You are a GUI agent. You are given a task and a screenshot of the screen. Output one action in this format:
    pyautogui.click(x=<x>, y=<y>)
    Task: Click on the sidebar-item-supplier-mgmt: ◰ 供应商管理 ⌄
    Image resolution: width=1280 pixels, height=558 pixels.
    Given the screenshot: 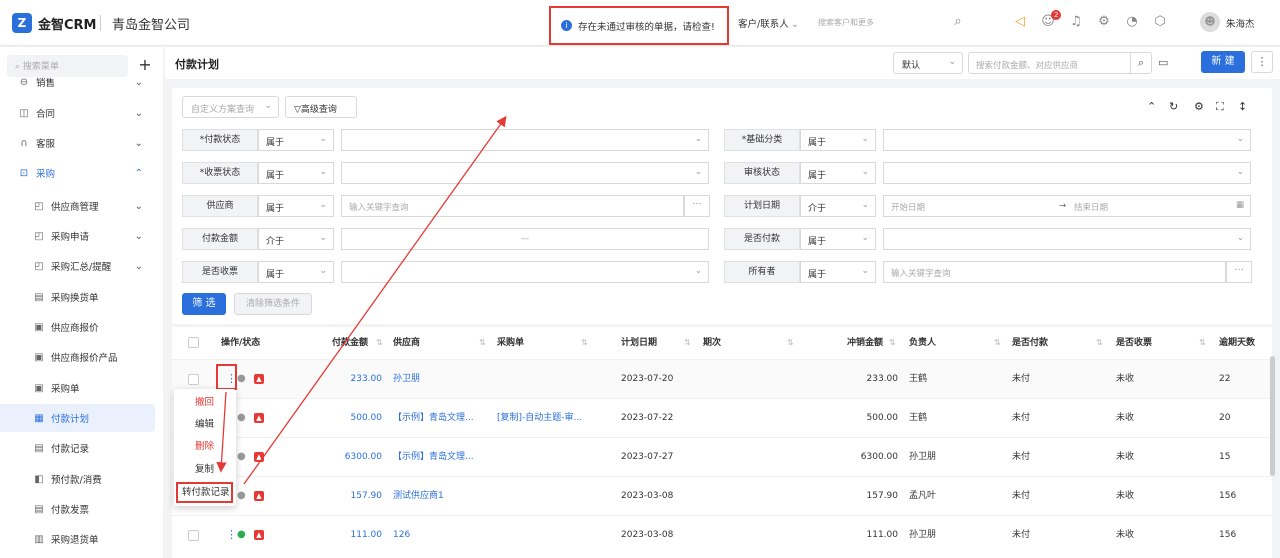 What is the action you would take?
    pyautogui.click(x=81, y=206)
    